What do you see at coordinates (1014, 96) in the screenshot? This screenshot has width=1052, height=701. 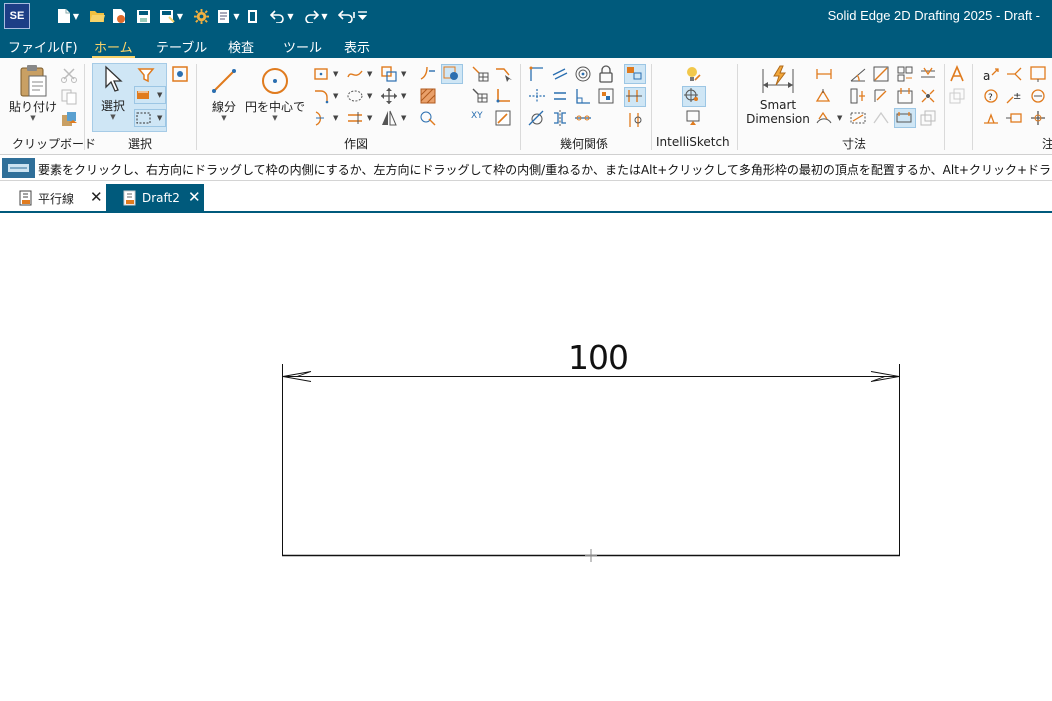 I see `tolerance-icon: ±` at bounding box center [1014, 96].